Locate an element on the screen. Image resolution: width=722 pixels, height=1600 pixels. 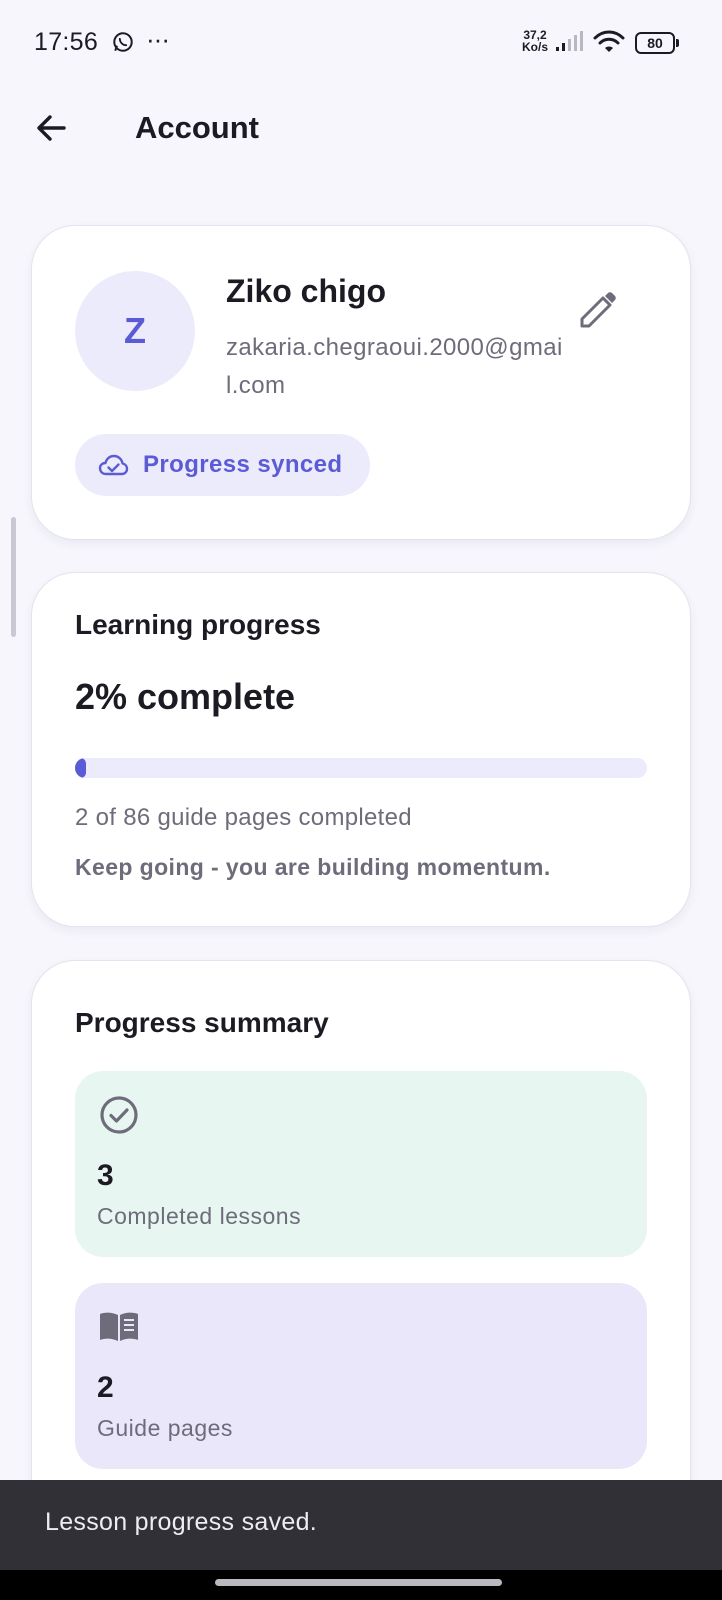
sync-status-label: Progress synced is located at coordinates (243, 464).